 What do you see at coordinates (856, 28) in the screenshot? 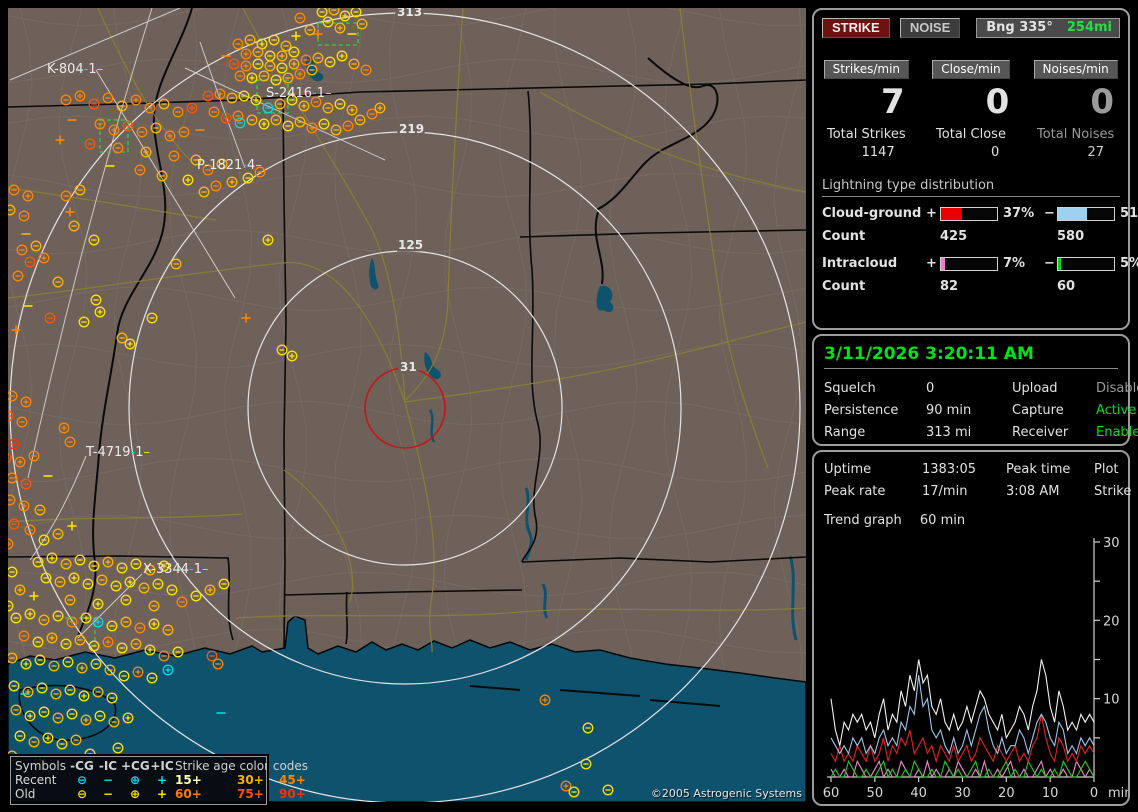
I see `strike-mode-button: STRIKE` at bounding box center [856, 28].